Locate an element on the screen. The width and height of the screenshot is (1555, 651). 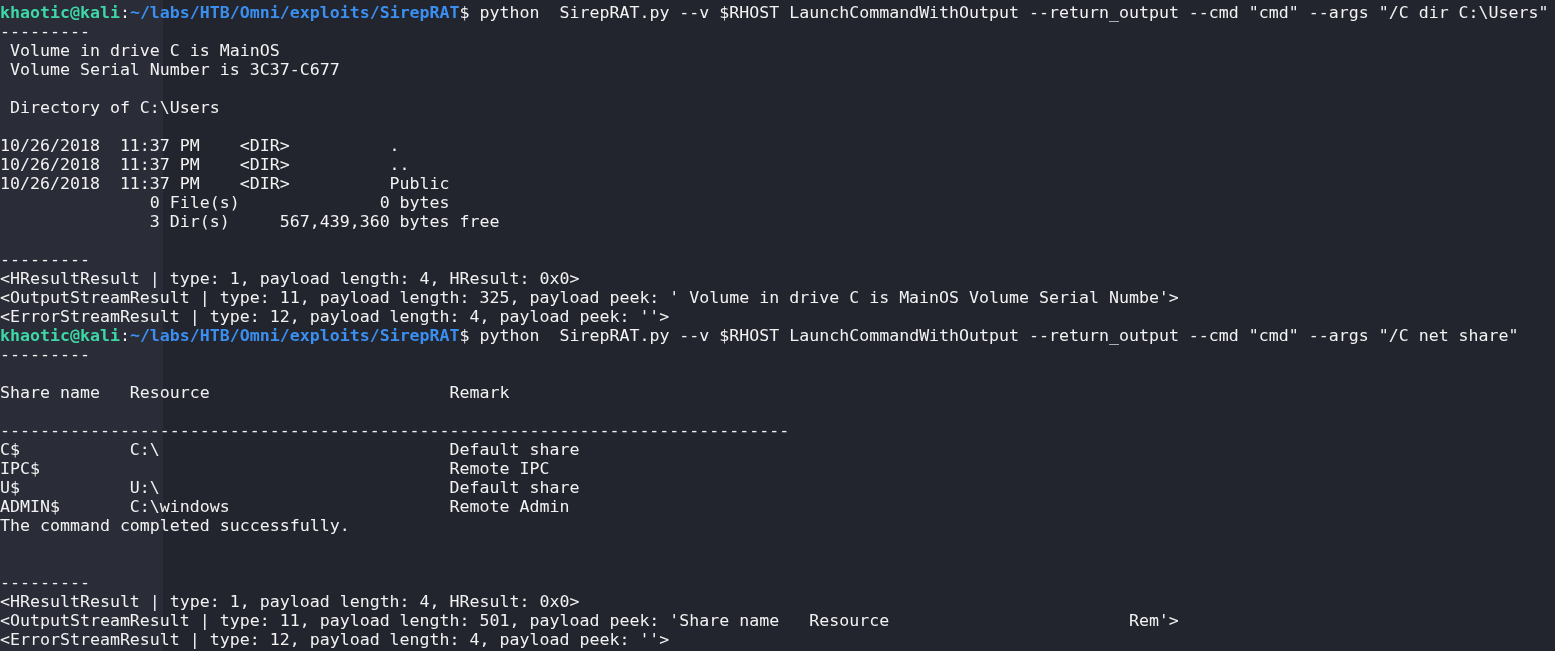
output-line: Share name Resource Remark is located at coordinates (255, 392).